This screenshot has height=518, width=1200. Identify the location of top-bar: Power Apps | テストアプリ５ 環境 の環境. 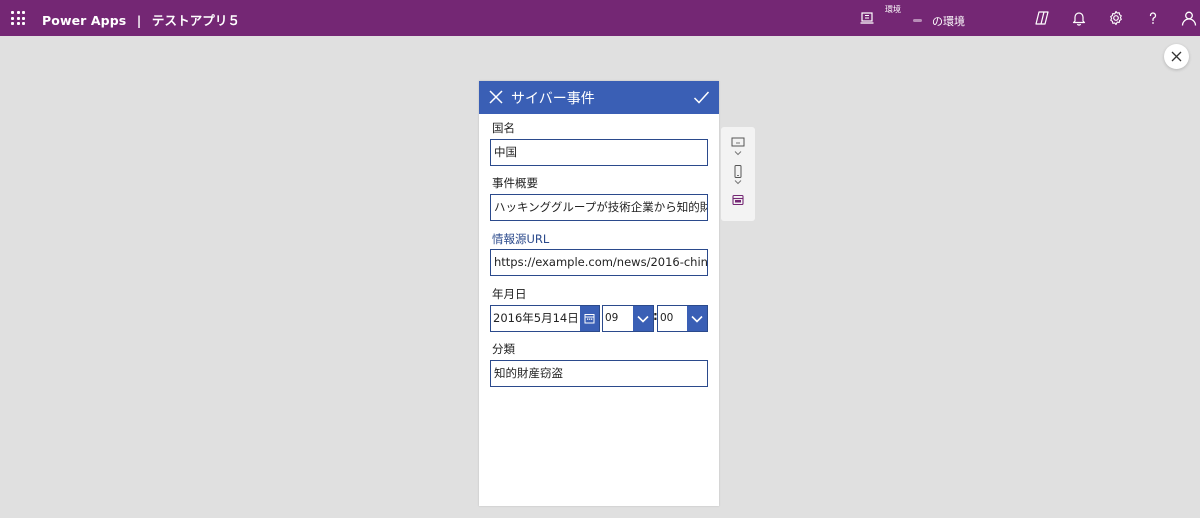
(600, 18).